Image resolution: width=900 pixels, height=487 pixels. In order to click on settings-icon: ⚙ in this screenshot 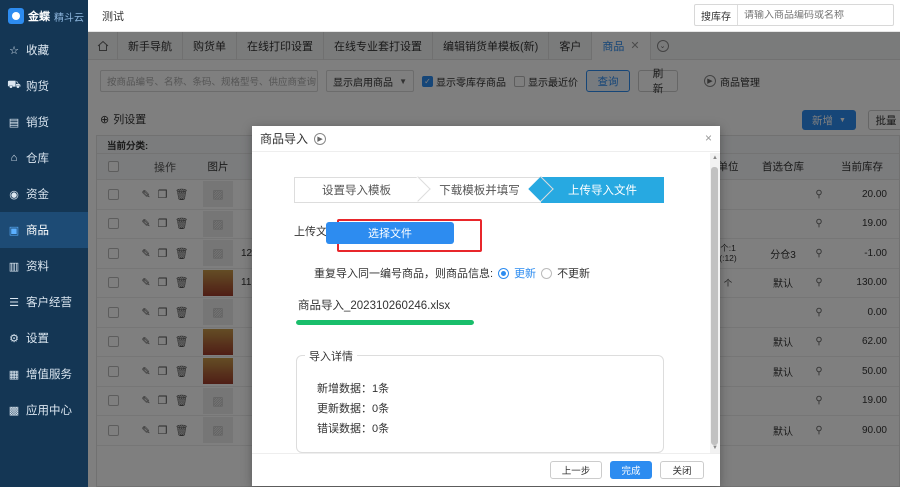, I will do `click(14, 338)`.